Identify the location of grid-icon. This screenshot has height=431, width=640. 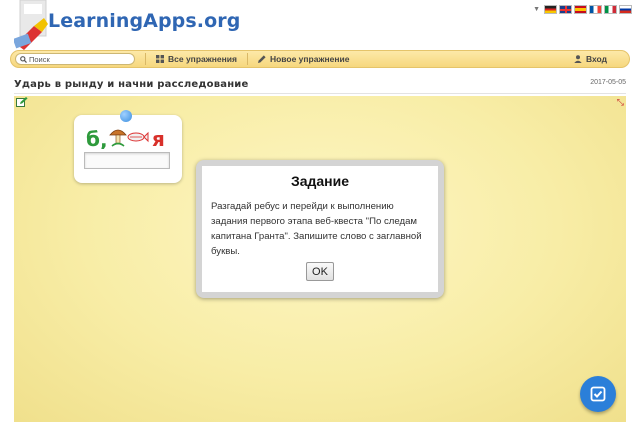
(160, 59).